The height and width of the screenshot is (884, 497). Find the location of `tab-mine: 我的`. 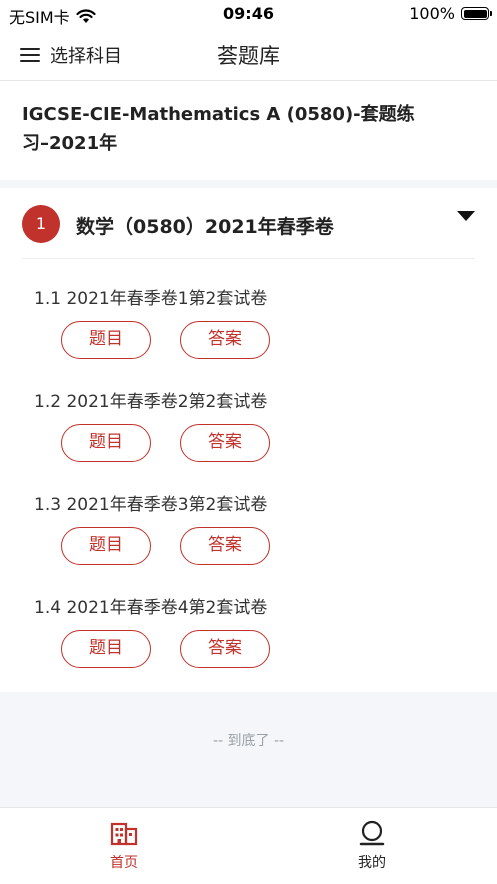

tab-mine: 我的 is located at coordinates (372, 846).